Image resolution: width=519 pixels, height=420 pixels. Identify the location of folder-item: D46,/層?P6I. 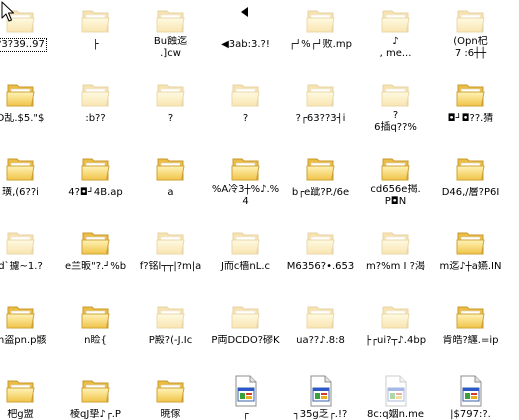
(470, 175).